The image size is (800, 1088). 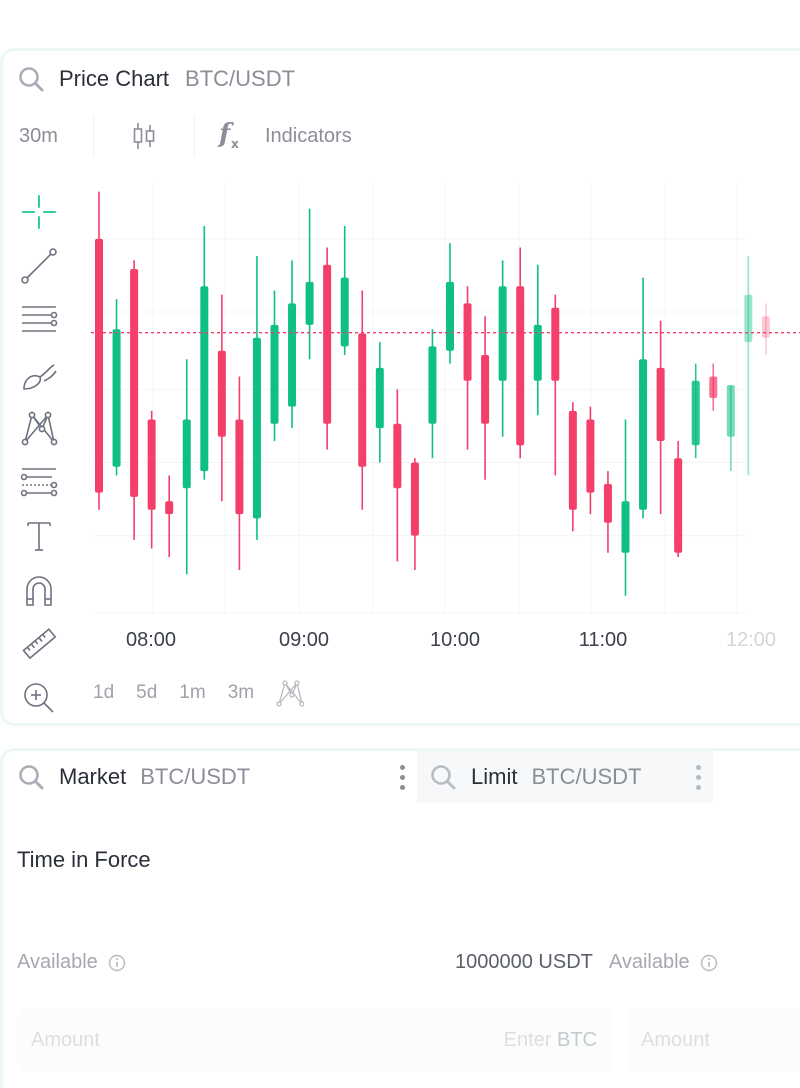 I want to click on time-range-bar: 1d 5d 1m 3m, so click(x=199, y=693).